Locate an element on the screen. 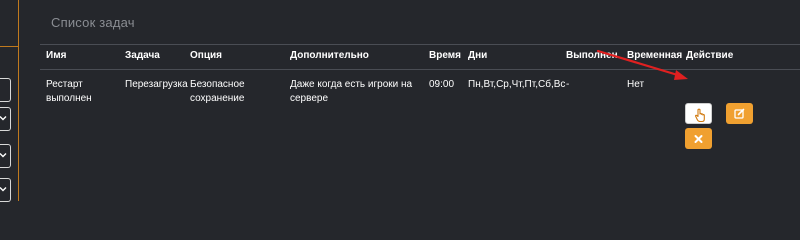 The image size is (800, 240). cell-time: 09:00 is located at coordinates (442, 84).